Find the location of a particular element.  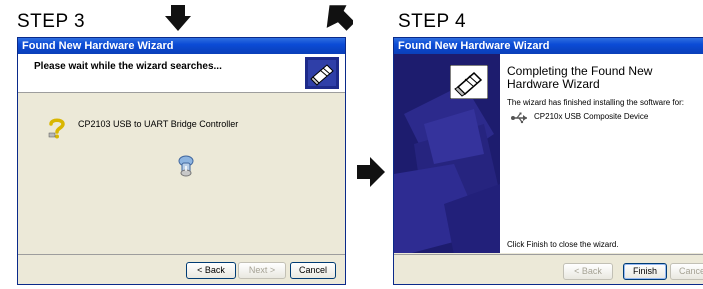

step3-titlebar: Found New Hardware Wizard is located at coordinates (181, 46).